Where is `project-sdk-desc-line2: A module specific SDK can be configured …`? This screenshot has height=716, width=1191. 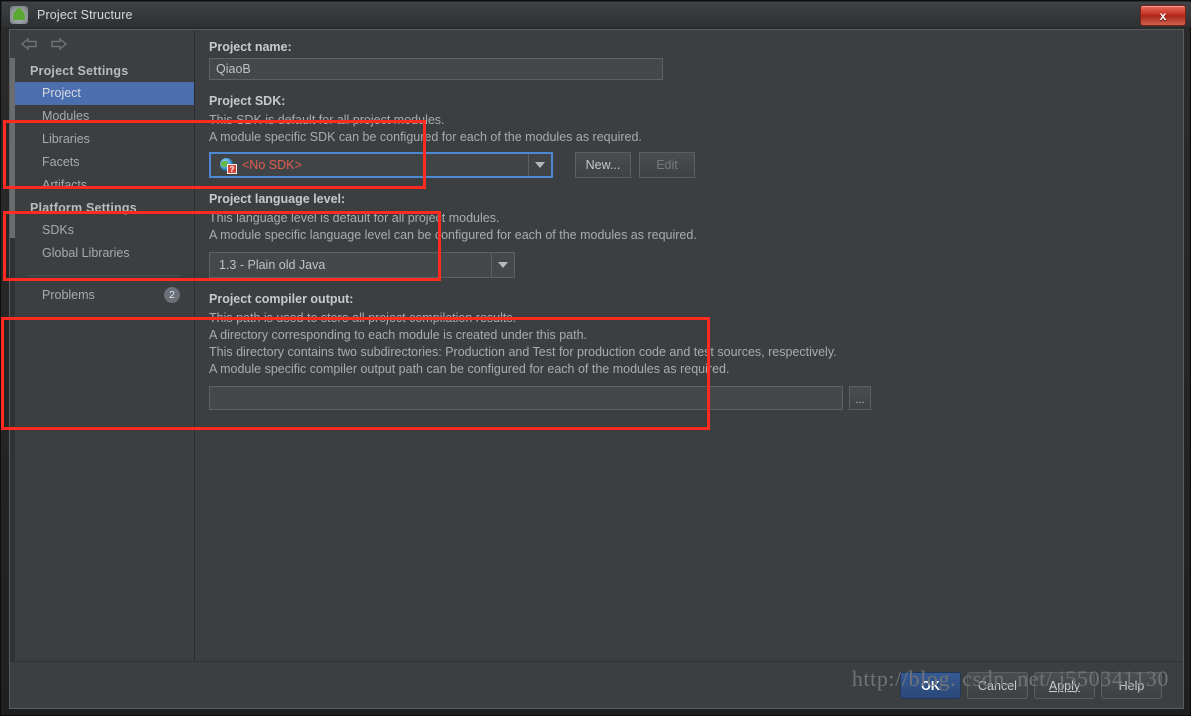 project-sdk-desc-line2: A module specific SDK can be configured … is located at coordinates (425, 137).